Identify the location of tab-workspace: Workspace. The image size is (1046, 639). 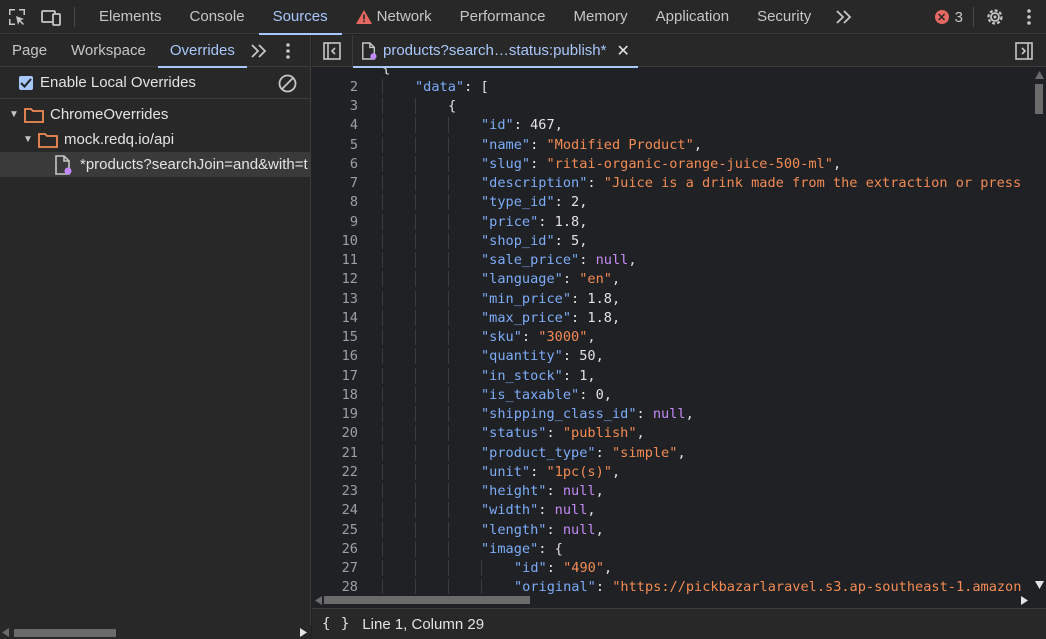
(108, 51).